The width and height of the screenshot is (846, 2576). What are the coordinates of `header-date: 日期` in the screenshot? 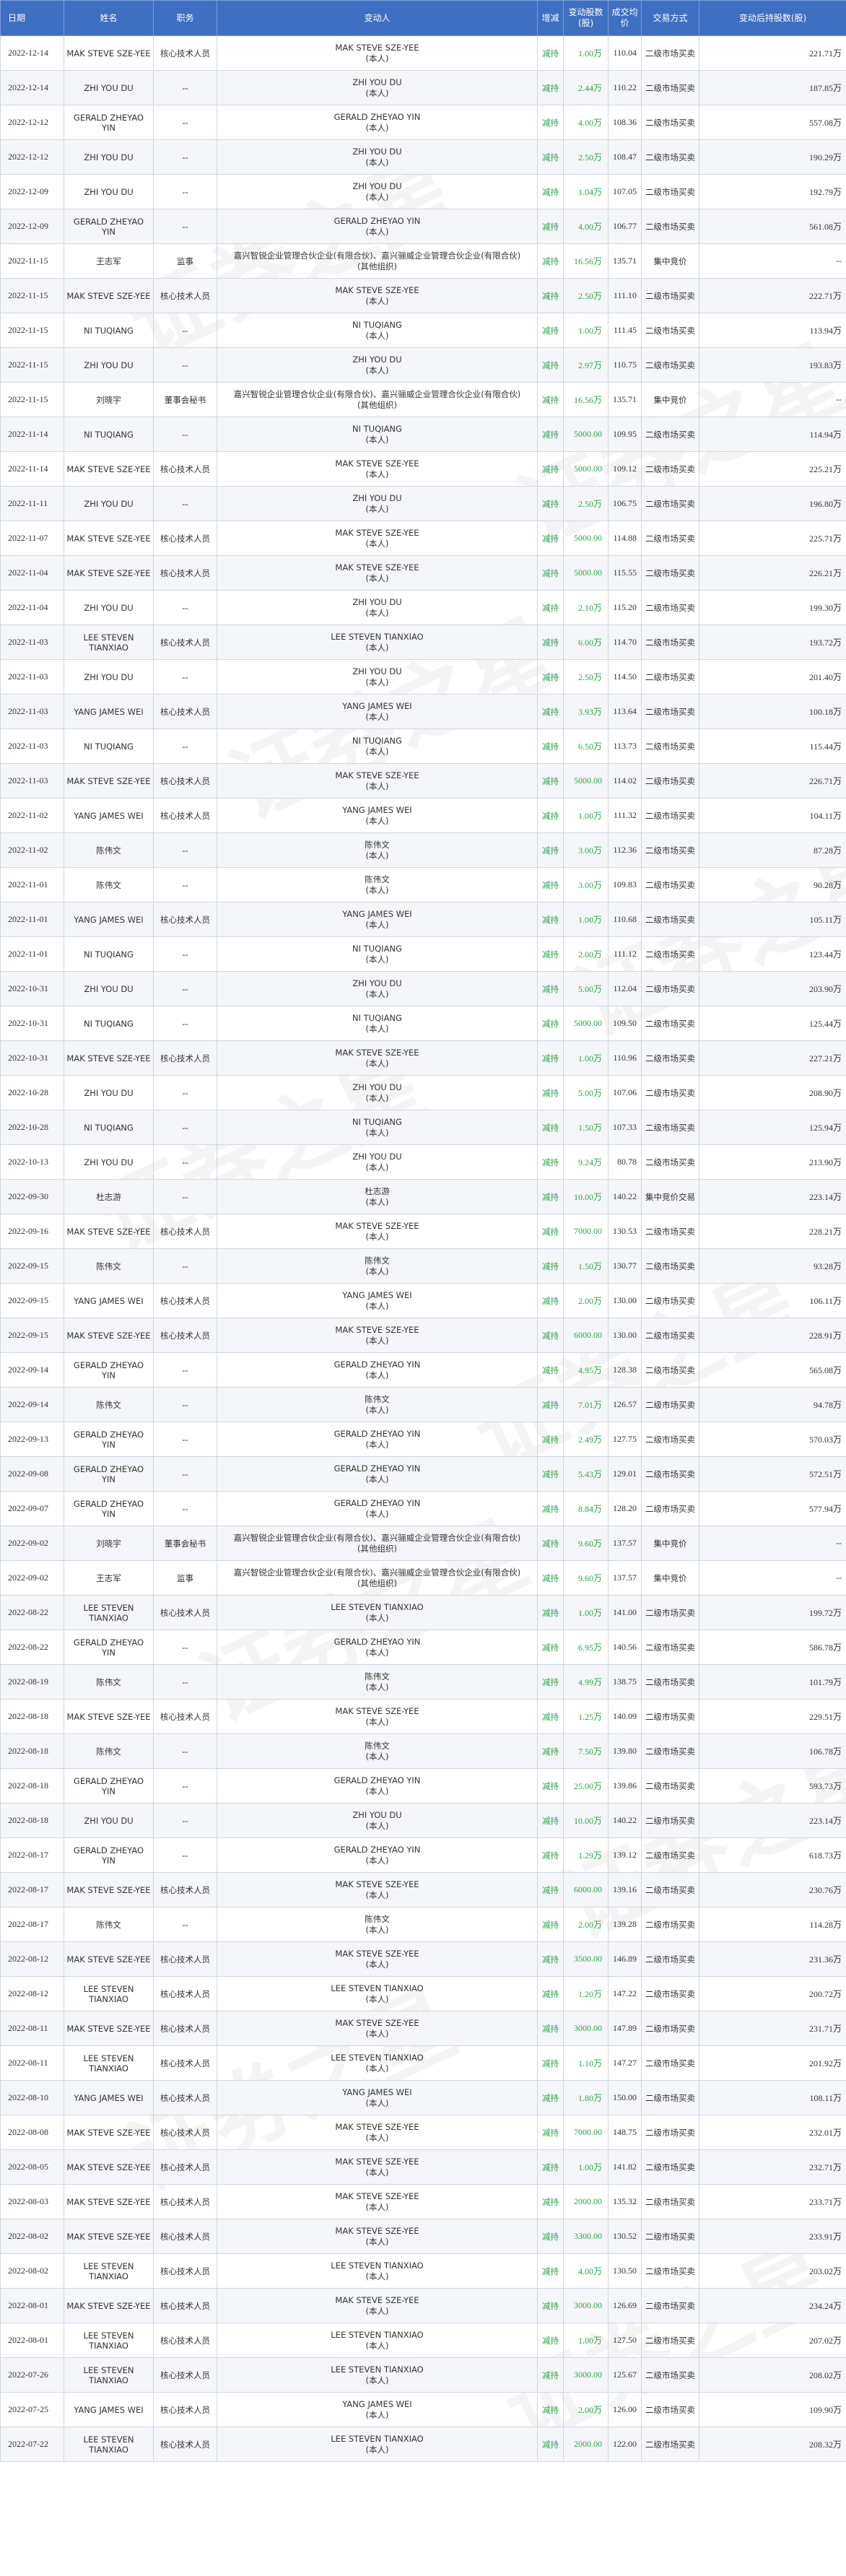 It's located at (32, 18).